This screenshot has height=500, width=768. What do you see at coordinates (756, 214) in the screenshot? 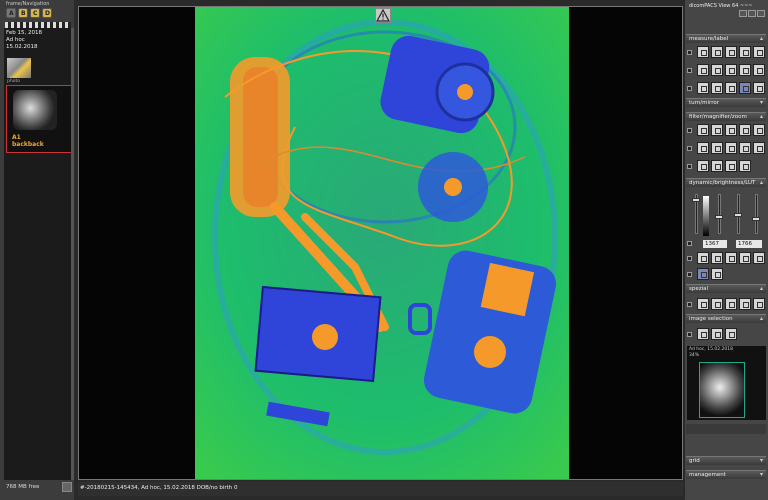
I see `gamma-slider` at bounding box center [756, 214].